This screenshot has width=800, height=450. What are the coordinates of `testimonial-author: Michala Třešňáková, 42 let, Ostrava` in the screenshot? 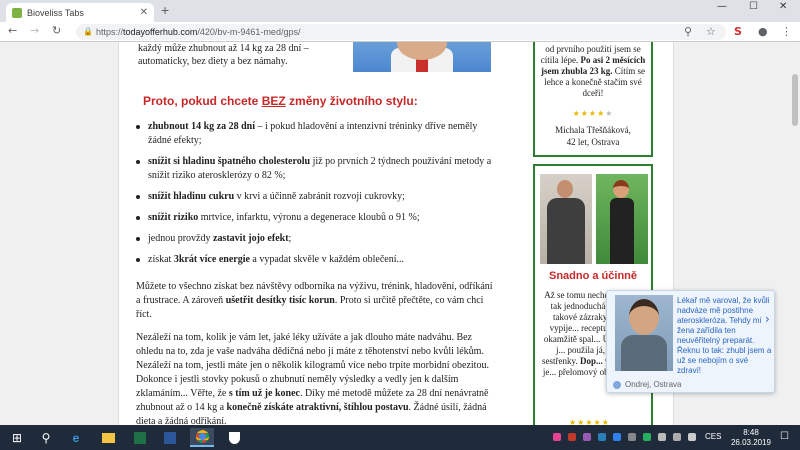 It's located at (593, 136).